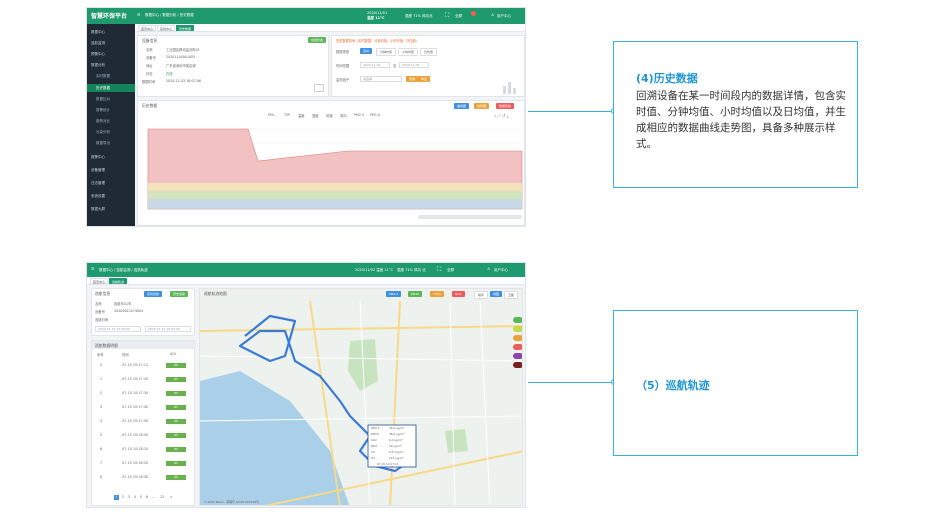 This screenshot has width=945, height=522. I want to click on legend-pm25: PM2.5, so click(359, 115).